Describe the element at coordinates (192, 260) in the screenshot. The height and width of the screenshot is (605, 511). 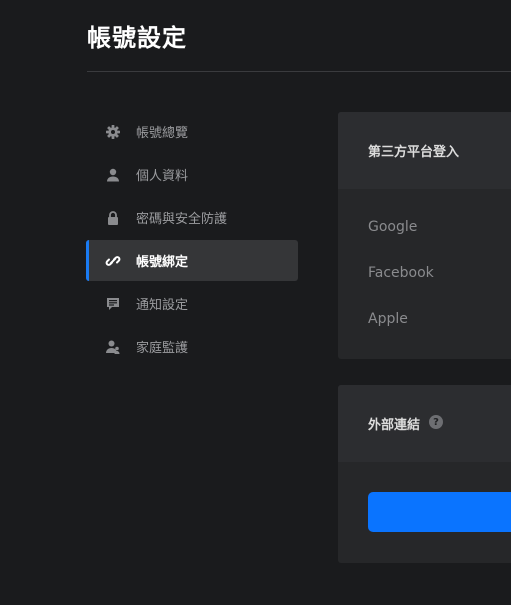
I see `sidebar-item-account-binding: 帳號綁定` at that location.